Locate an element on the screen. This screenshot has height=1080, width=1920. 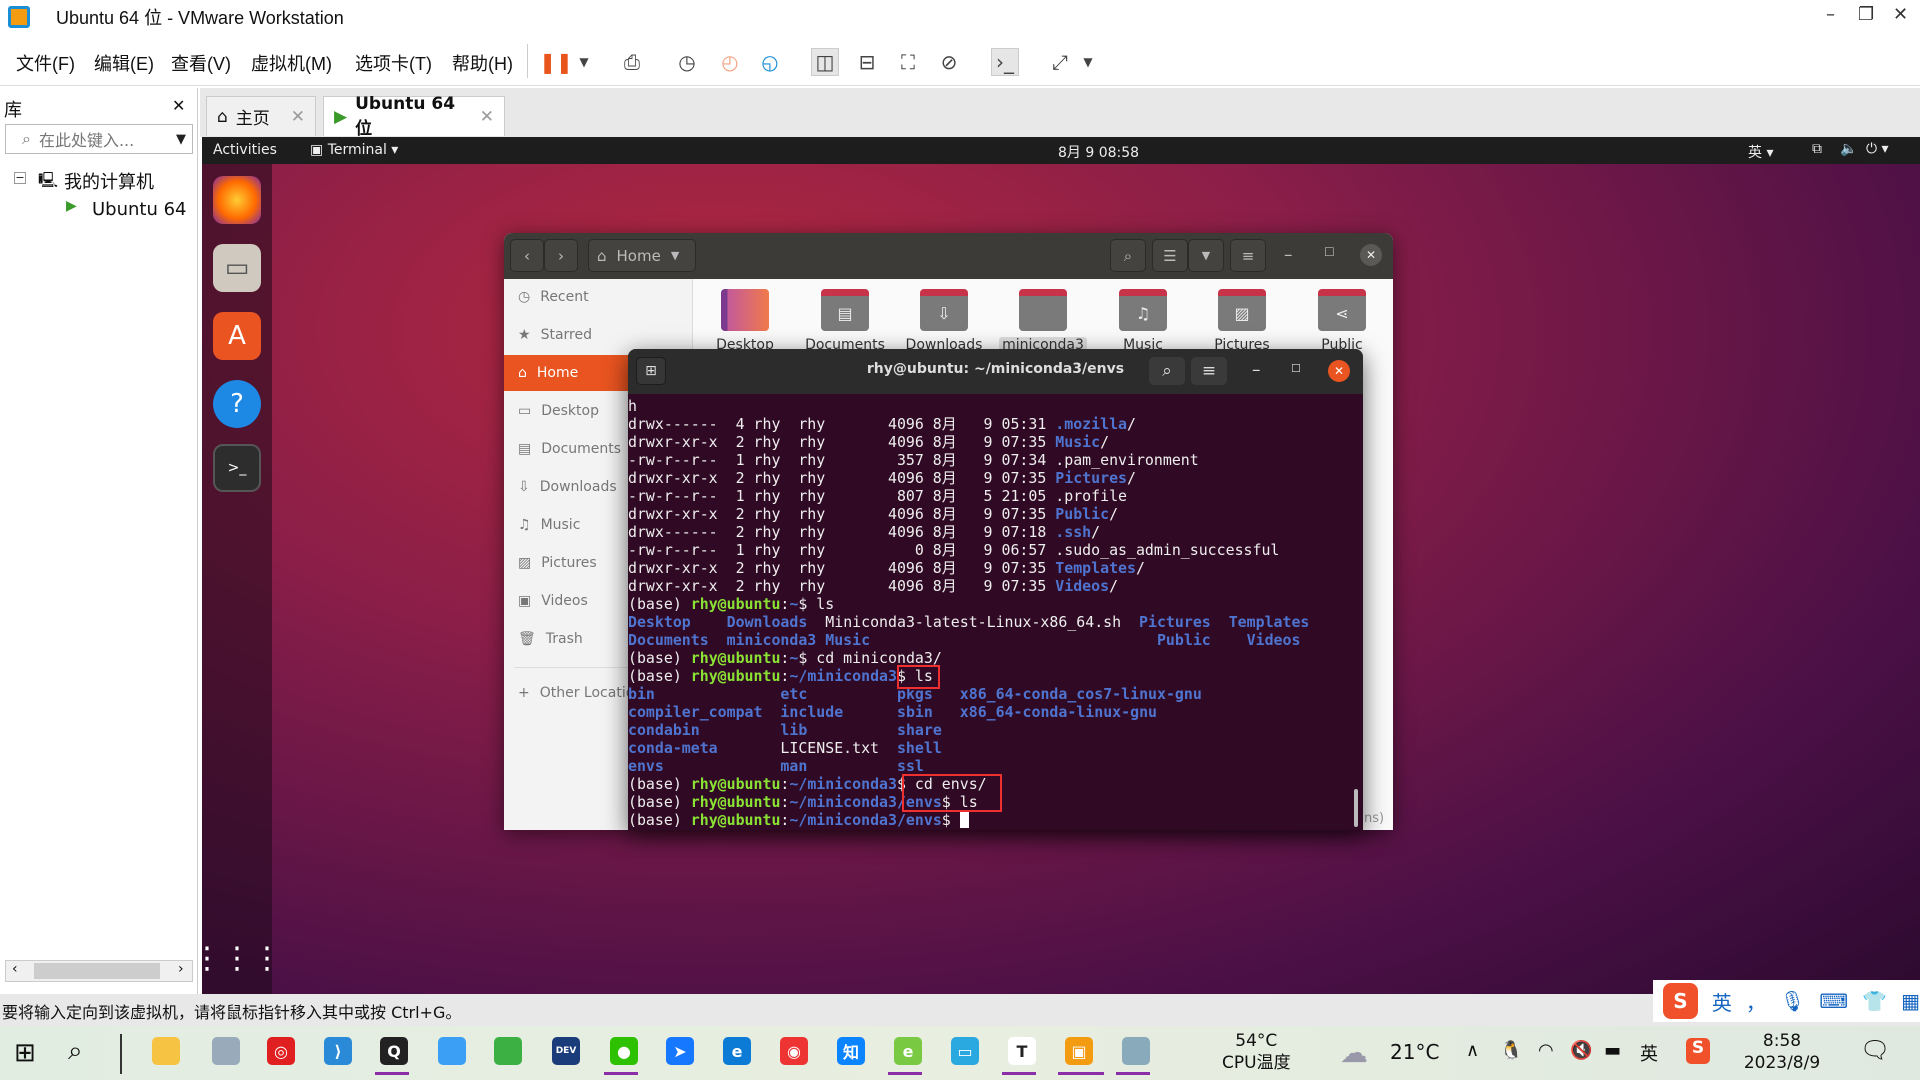
toolbox-icon: ▦ is located at coordinates (1910, 1001).